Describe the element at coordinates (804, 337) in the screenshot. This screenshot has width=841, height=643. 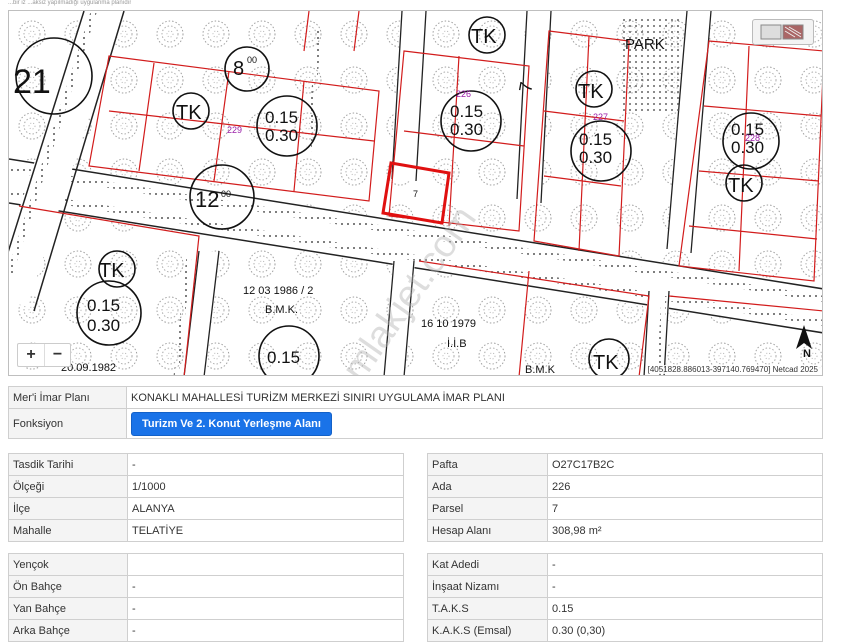
I see `north-arrow-icon` at that location.